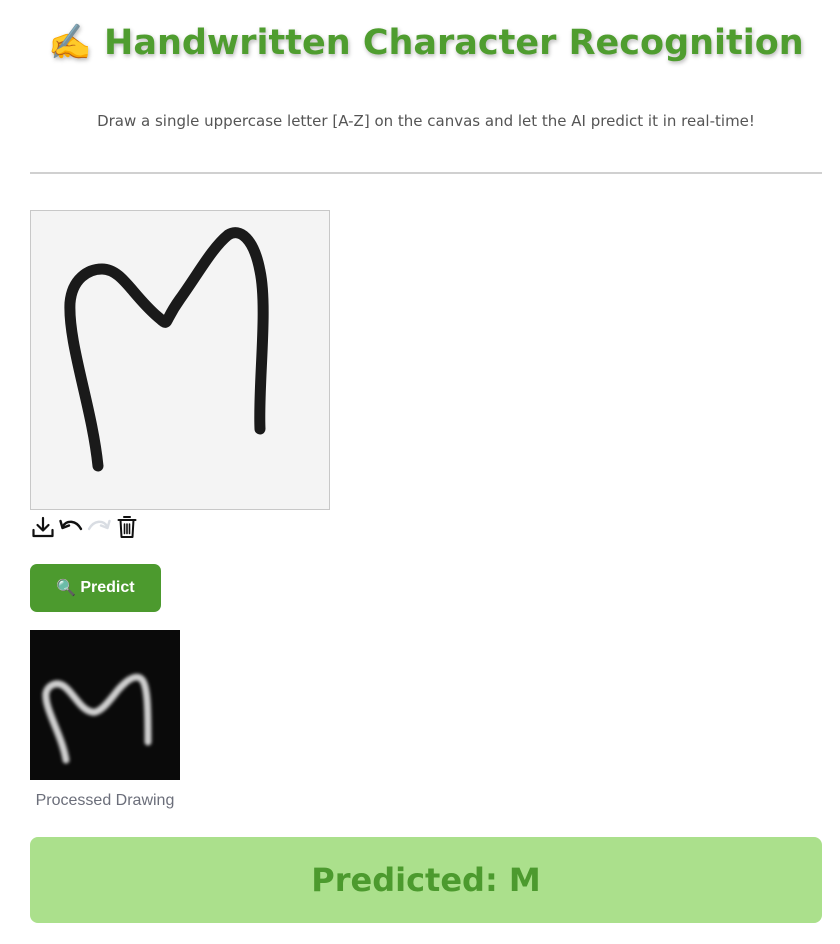 Image resolution: width=840 pixels, height=944 pixels. Describe the element at coordinates (70, 43) in the screenshot. I see `writing-hand-icon: ✍️` at that location.